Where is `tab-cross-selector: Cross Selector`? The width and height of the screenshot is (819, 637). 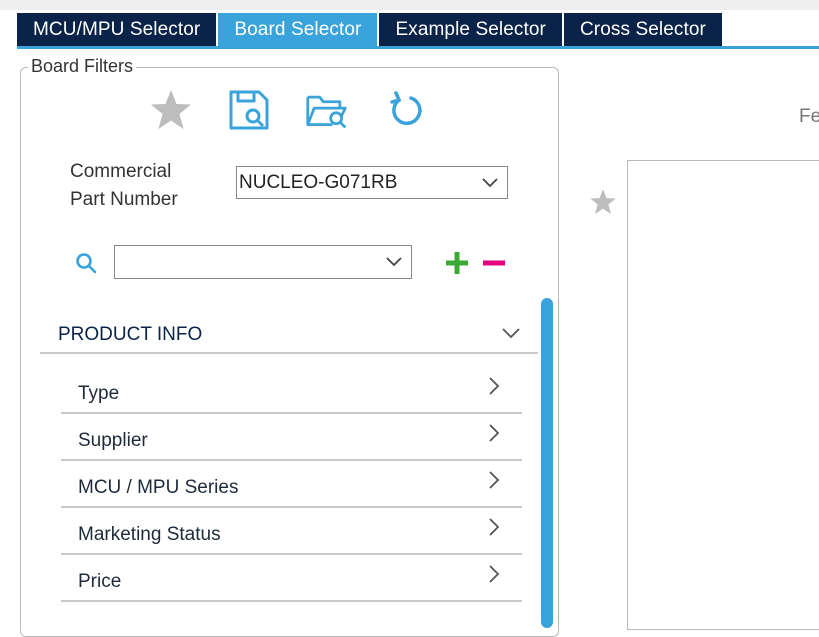 tab-cross-selector: Cross Selector is located at coordinates (642, 29).